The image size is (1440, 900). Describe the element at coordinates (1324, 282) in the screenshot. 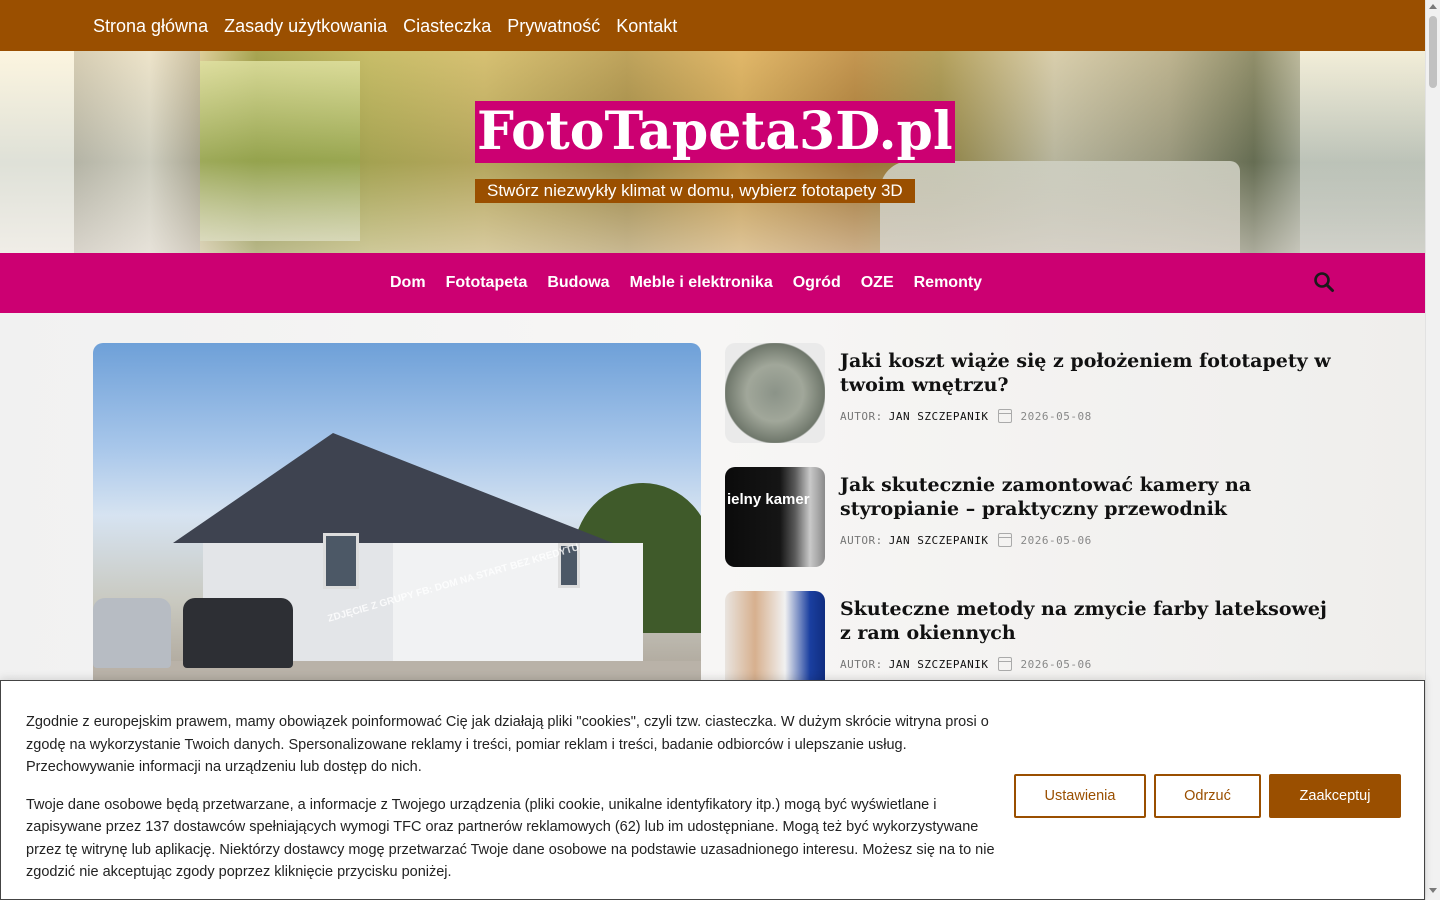

I see `search-icon` at that location.